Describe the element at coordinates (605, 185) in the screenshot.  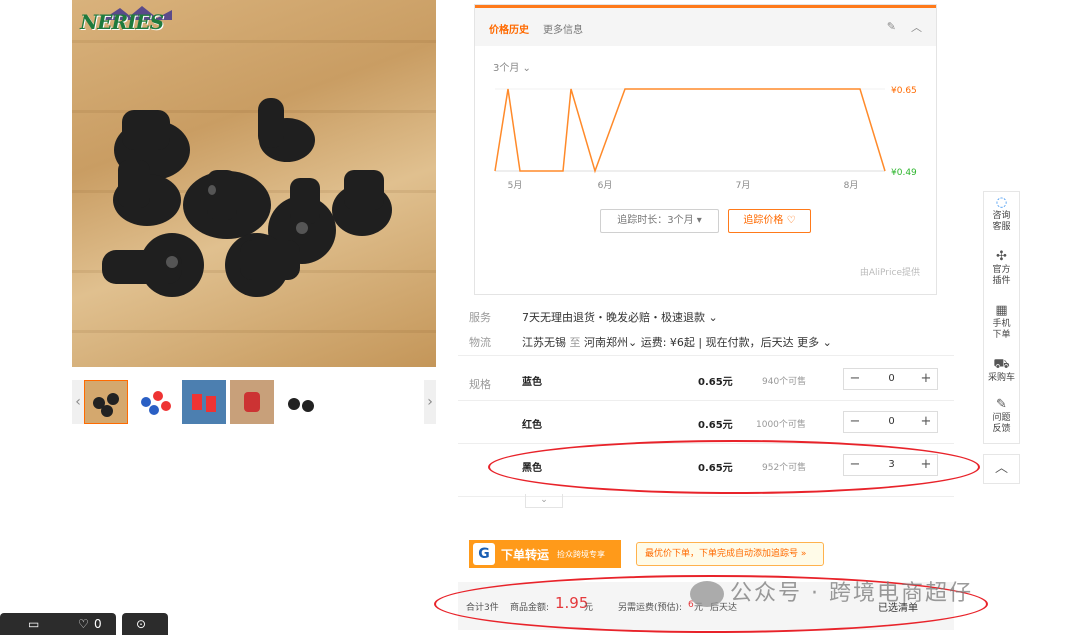
I see `x-tick-label: 6月` at that location.